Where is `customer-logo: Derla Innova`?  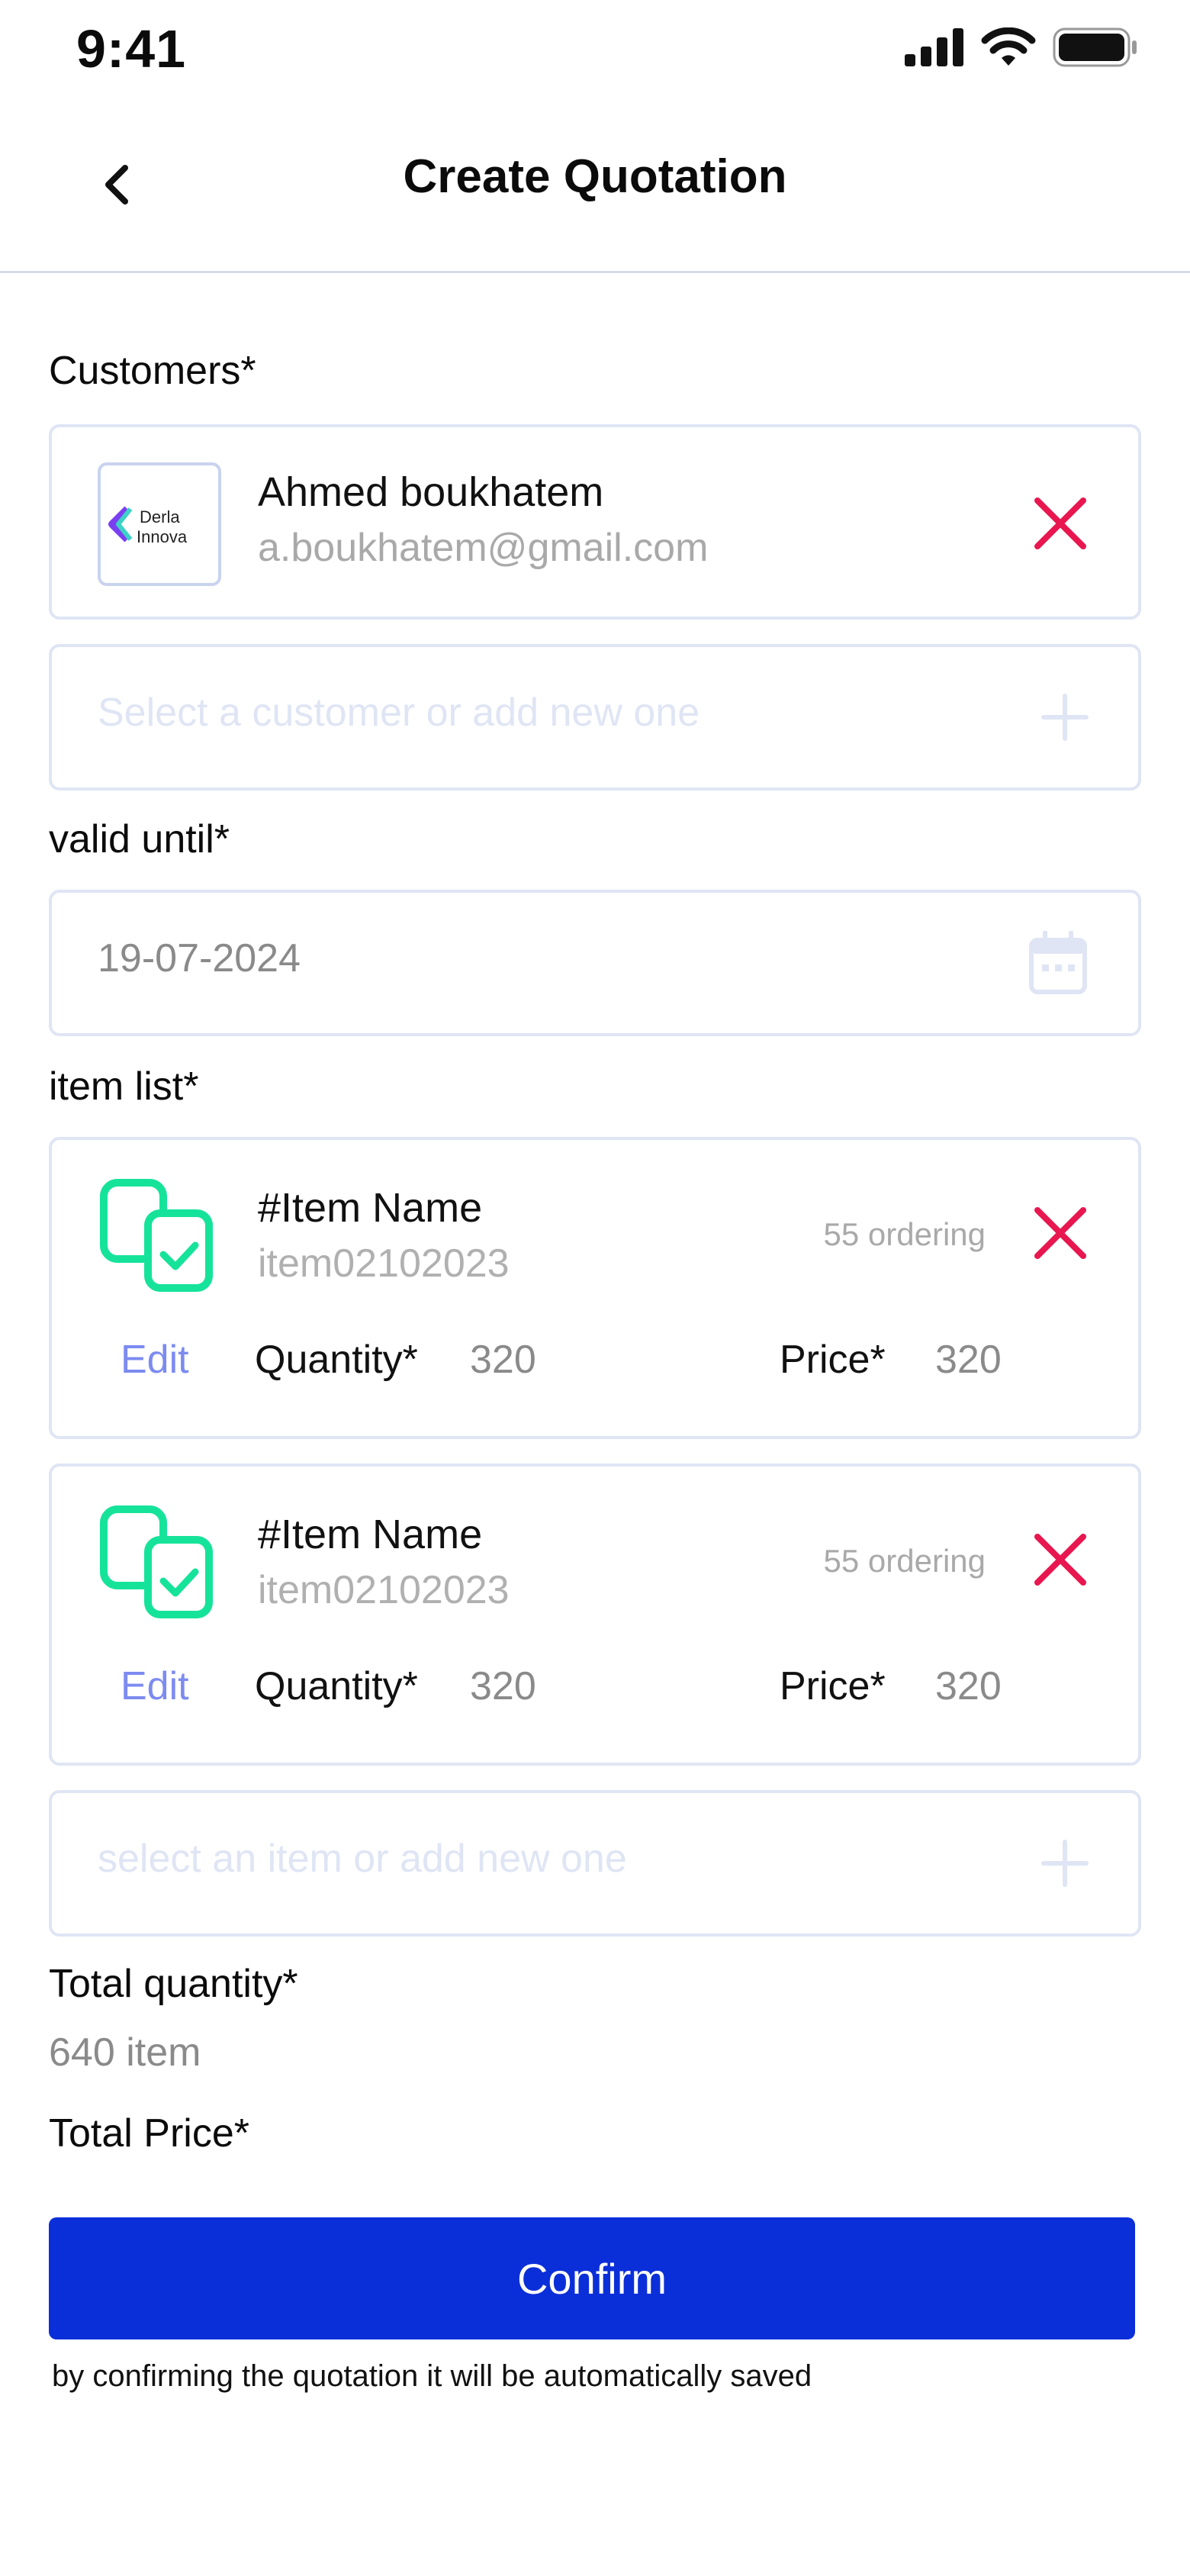
customer-logo: Derla Innova is located at coordinates (159, 524).